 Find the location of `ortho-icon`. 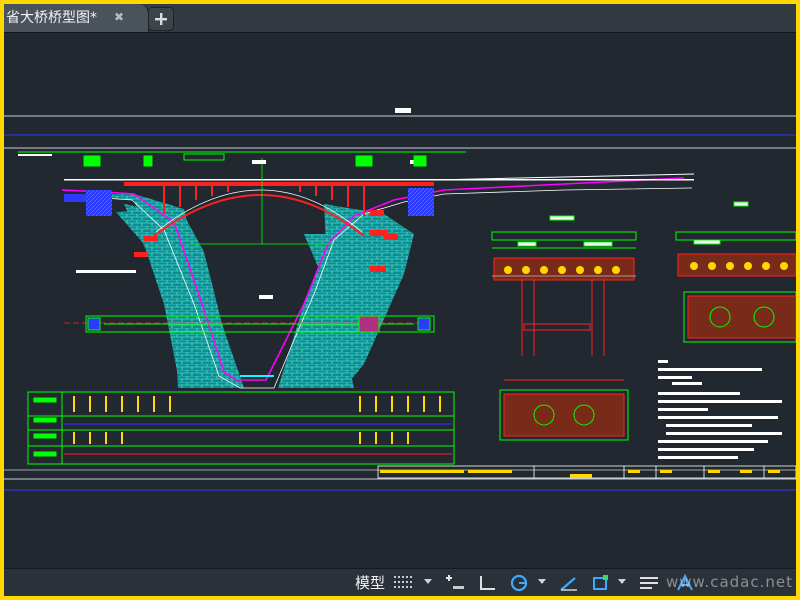

ortho-icon is located at coordinates (487, 583).